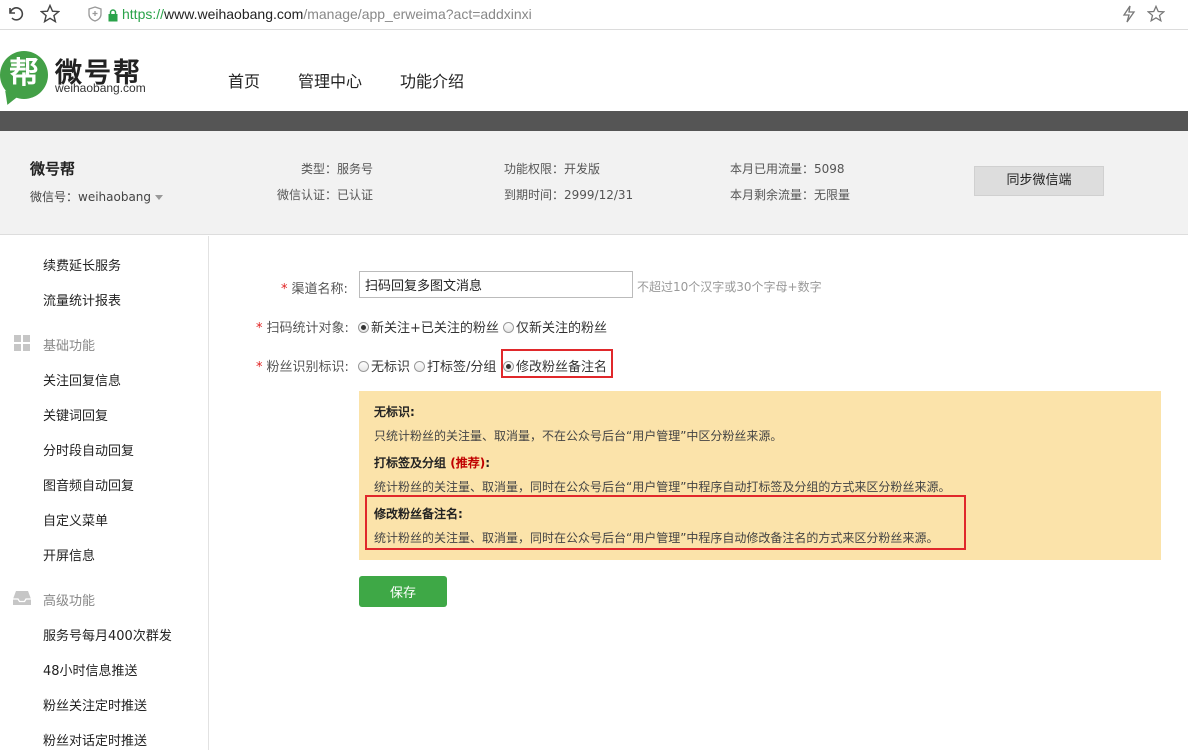 The height and width of the screenshot is (750, 1188). Describe the element at coordinates (143, 14) in the screenshot. I see `url-scheme: https://` at that location.